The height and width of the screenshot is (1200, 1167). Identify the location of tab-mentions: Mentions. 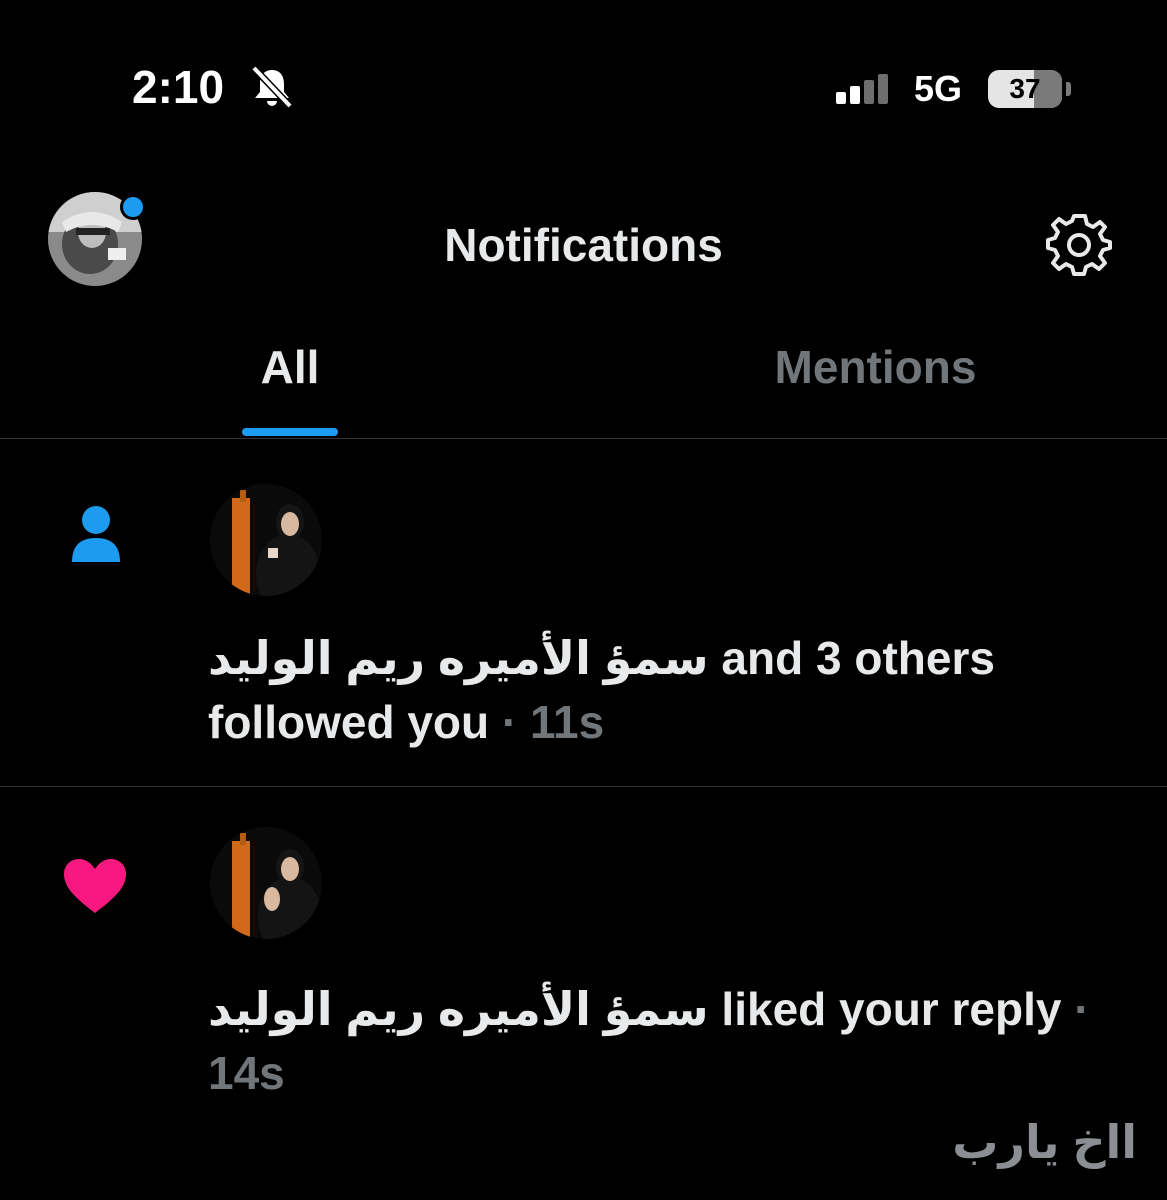
(875, 367).